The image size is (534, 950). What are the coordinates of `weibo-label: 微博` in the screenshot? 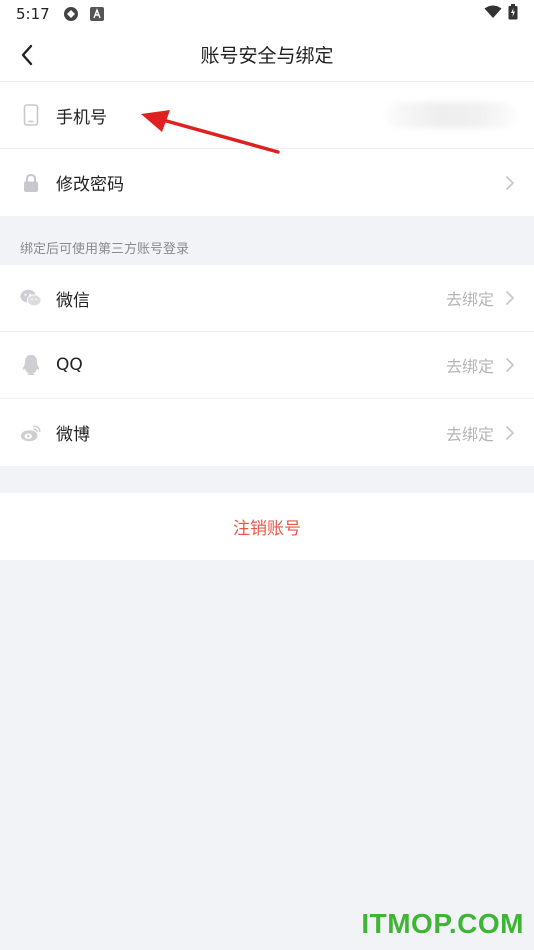 It's located at (73, 435).